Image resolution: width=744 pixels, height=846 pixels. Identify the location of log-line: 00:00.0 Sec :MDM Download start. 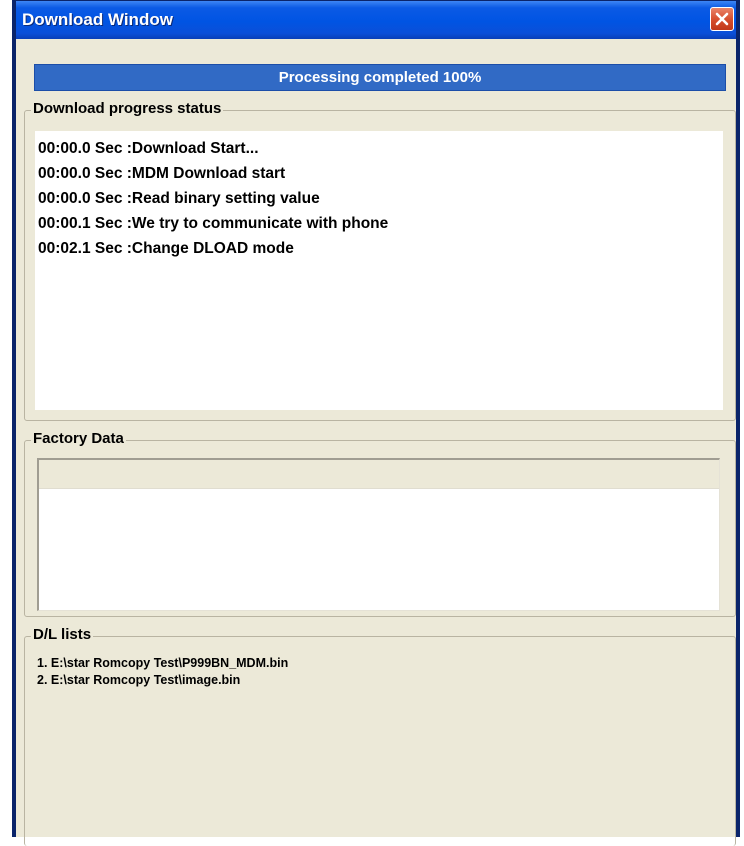
(162, 173).